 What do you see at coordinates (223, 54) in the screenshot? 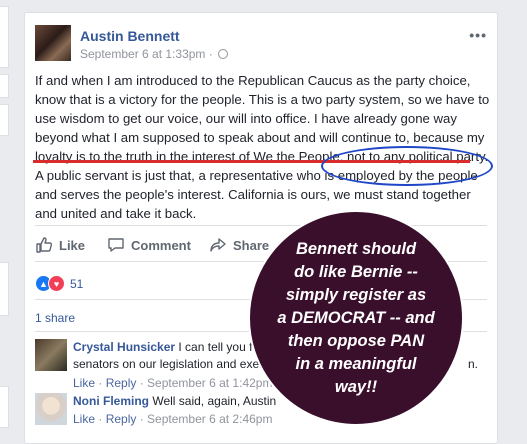
I see `globe-icon` at bounding box center [223, 54].